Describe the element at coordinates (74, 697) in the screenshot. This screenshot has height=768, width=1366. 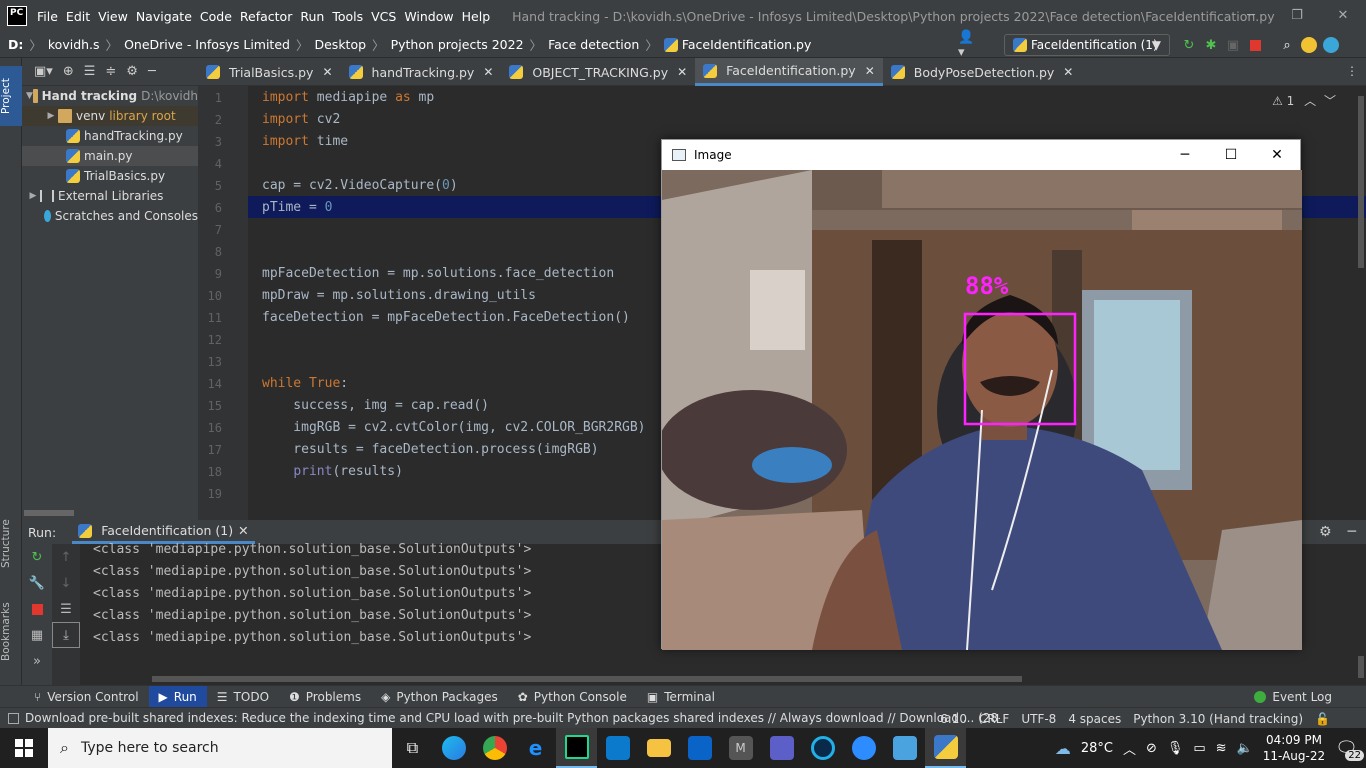
I see `tab-version-control: ⑂ Version Control` at that location.